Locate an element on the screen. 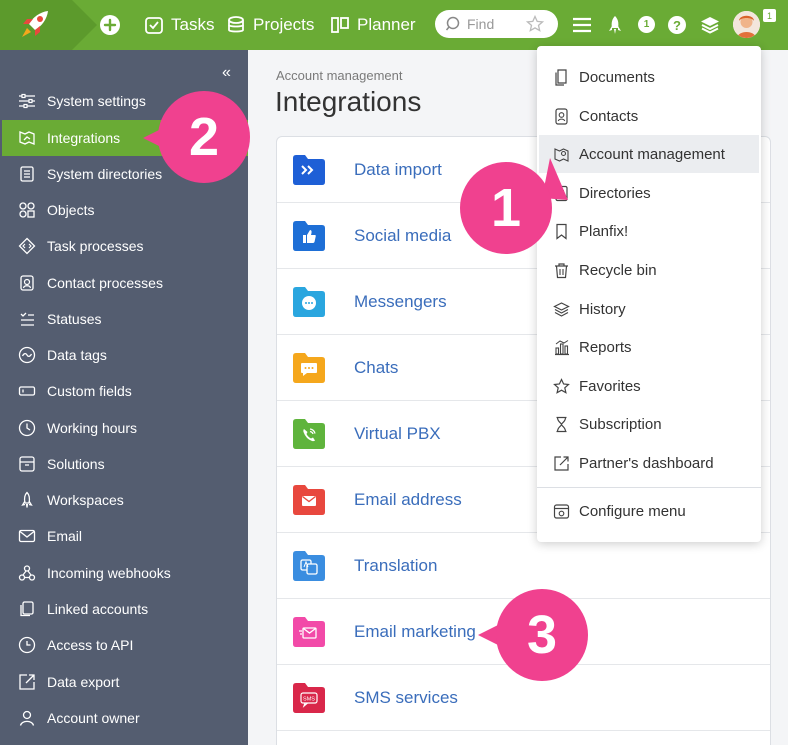  breadcrumb: Account management is located at coordinates (339, 75).